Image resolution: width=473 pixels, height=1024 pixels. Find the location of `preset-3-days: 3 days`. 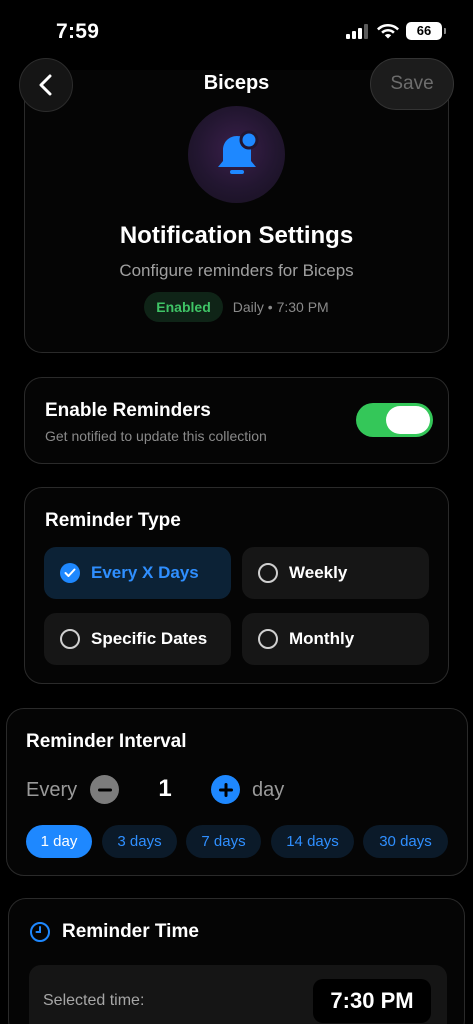

preset-3-days: 3 days is located at coordinates (139, 841).